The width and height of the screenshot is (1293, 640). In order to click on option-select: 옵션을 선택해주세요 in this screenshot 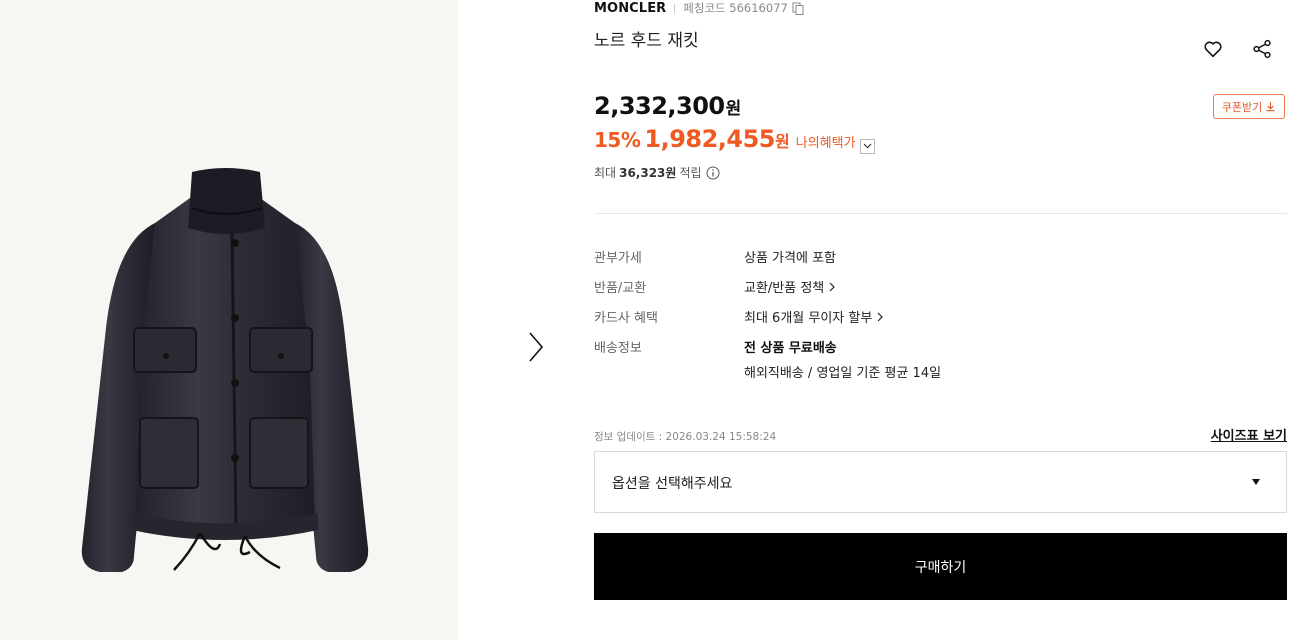, I will do `click(940, 482)`.